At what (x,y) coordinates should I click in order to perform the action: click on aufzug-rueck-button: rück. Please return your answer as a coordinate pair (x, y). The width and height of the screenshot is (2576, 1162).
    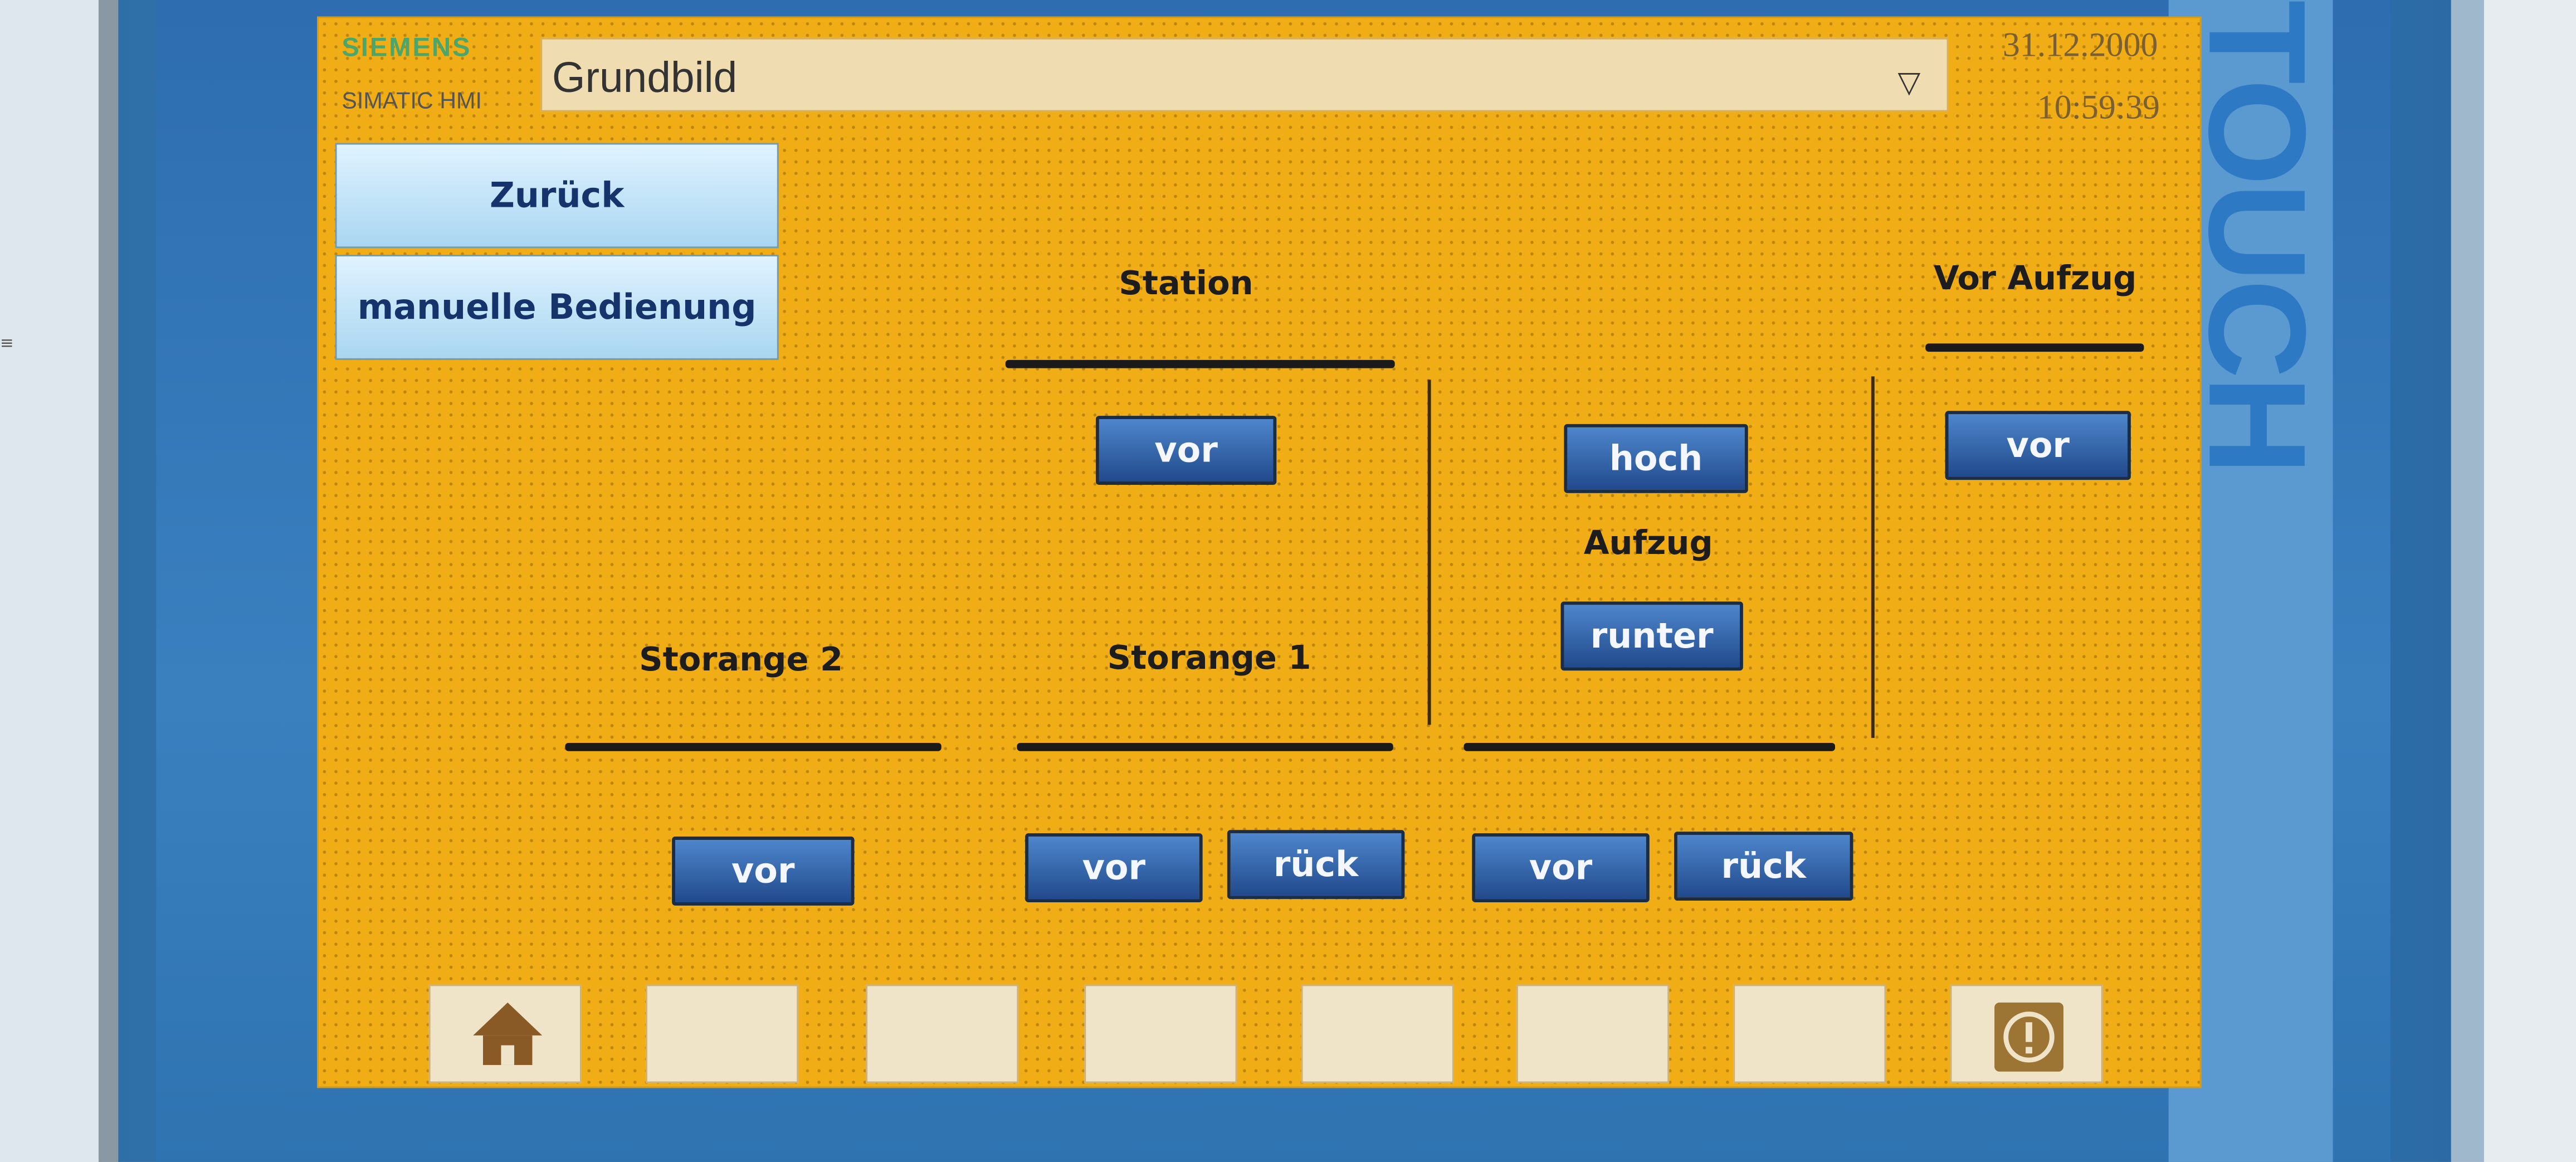
    Looking at the image, I should click on (1763, 866).